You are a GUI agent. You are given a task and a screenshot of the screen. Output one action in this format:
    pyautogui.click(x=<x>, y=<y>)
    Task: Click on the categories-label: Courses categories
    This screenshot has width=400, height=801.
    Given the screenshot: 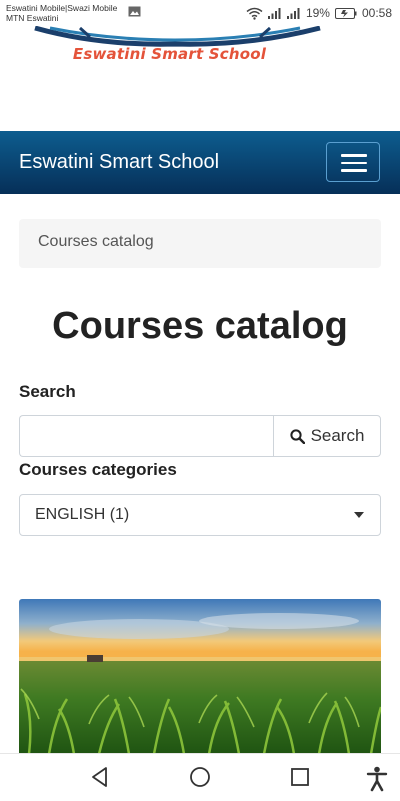 What is the action you would take?
    pyautogui.click(x=98, y=469)
    